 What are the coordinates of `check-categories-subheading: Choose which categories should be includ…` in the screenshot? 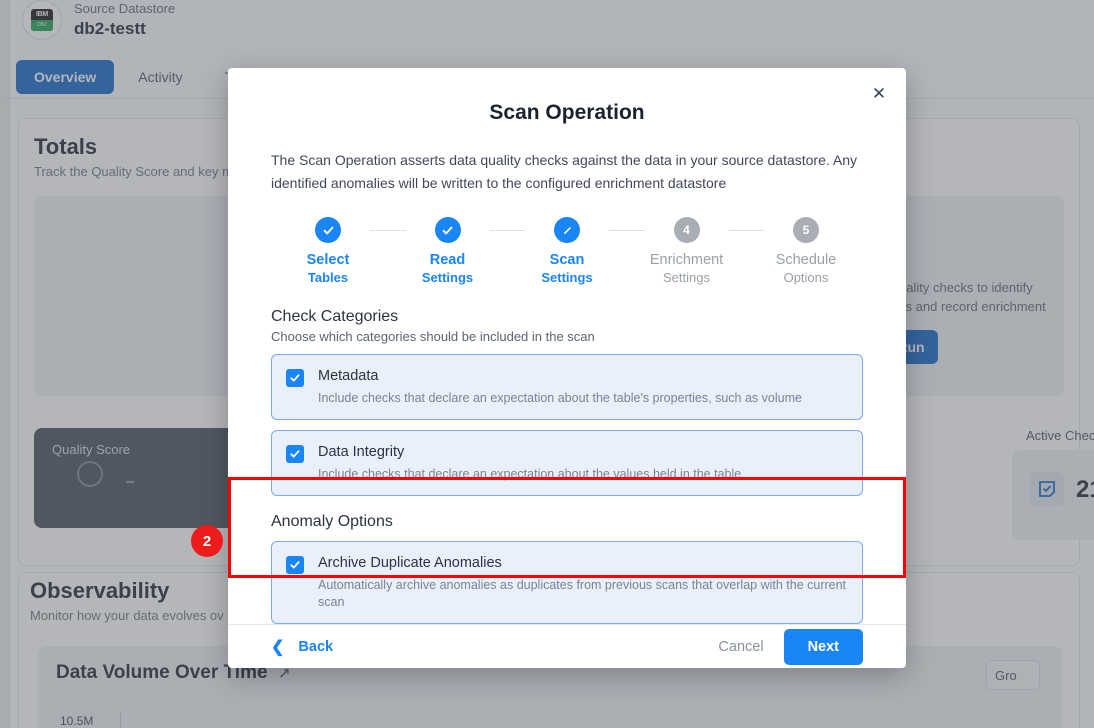 It's located at (433, 336).